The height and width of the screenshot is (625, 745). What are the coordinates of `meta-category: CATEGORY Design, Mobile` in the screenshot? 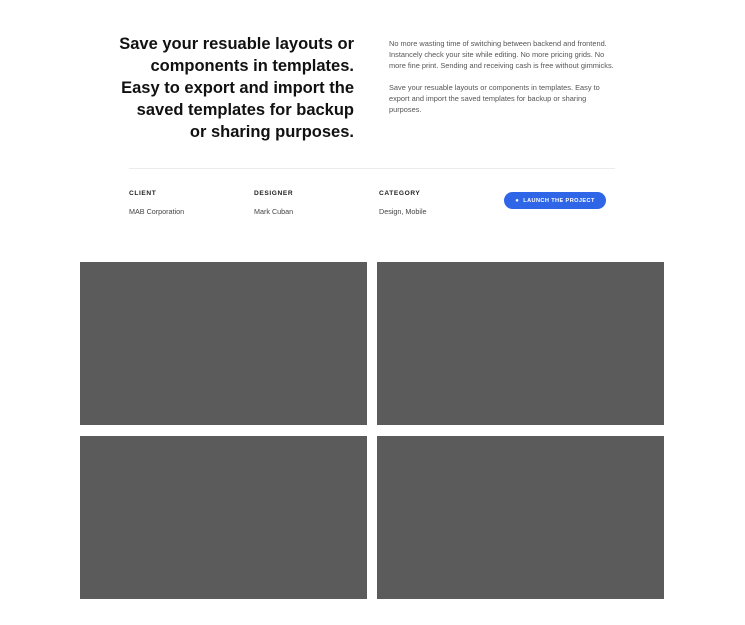 It's located at (403, 203).